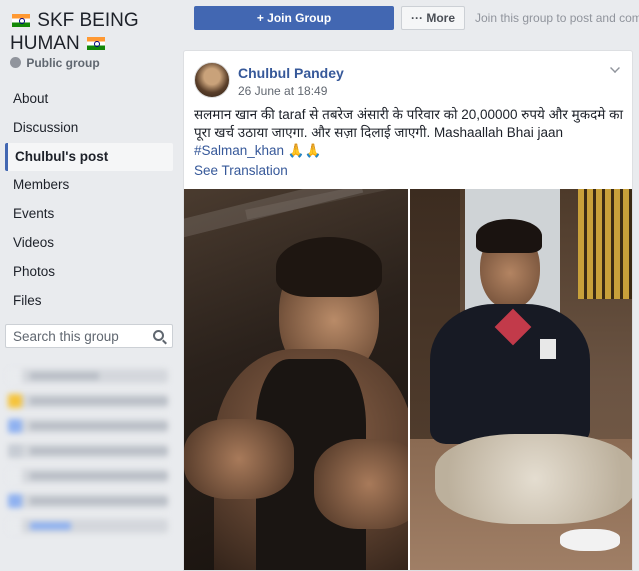 This screenshot has height=571, width=639. Describe the element at coordinates (304, 150) in the screenshot. I see `emoji: 🙏🙏` at that location.